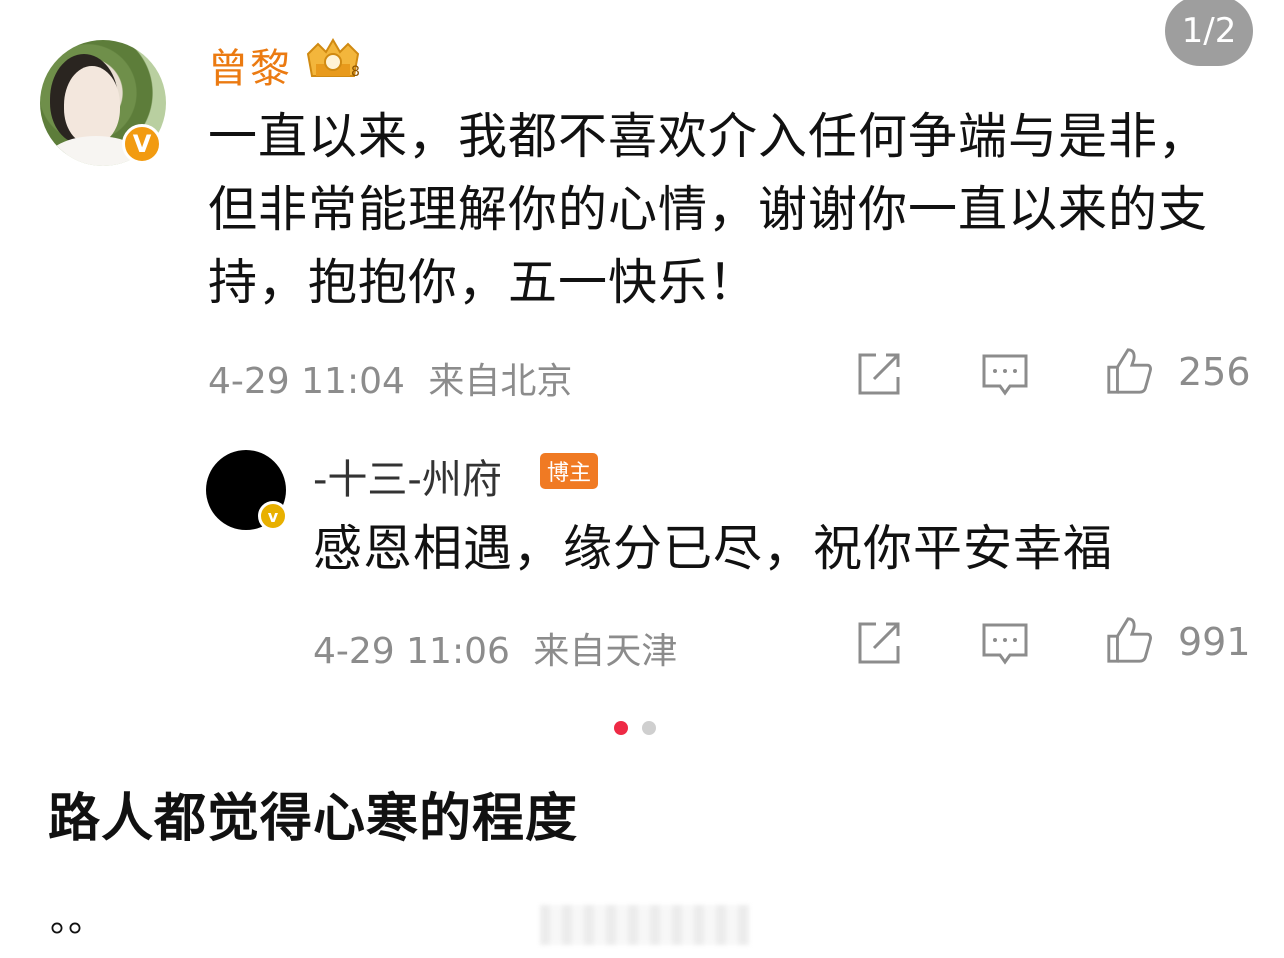 Image resolution: width=1284 pixels, height=958 pixels. I want to click on replier-name: -十三-州府, so click(407, 476).